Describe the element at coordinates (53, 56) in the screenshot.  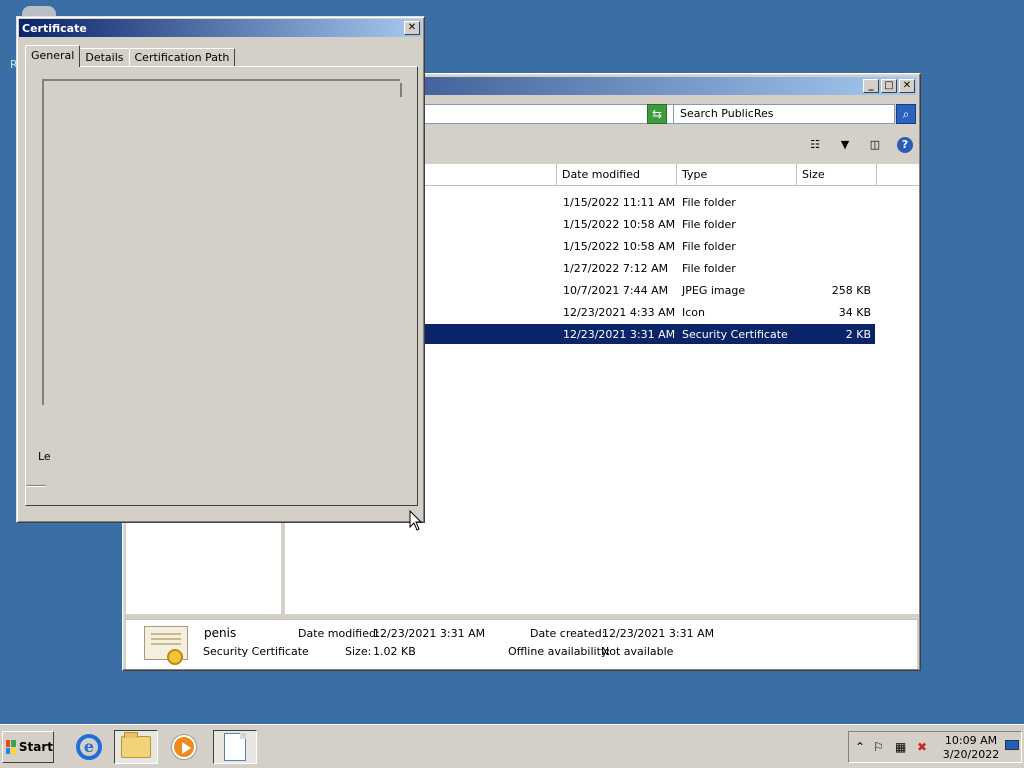
I see `tab-general: General` at that location.